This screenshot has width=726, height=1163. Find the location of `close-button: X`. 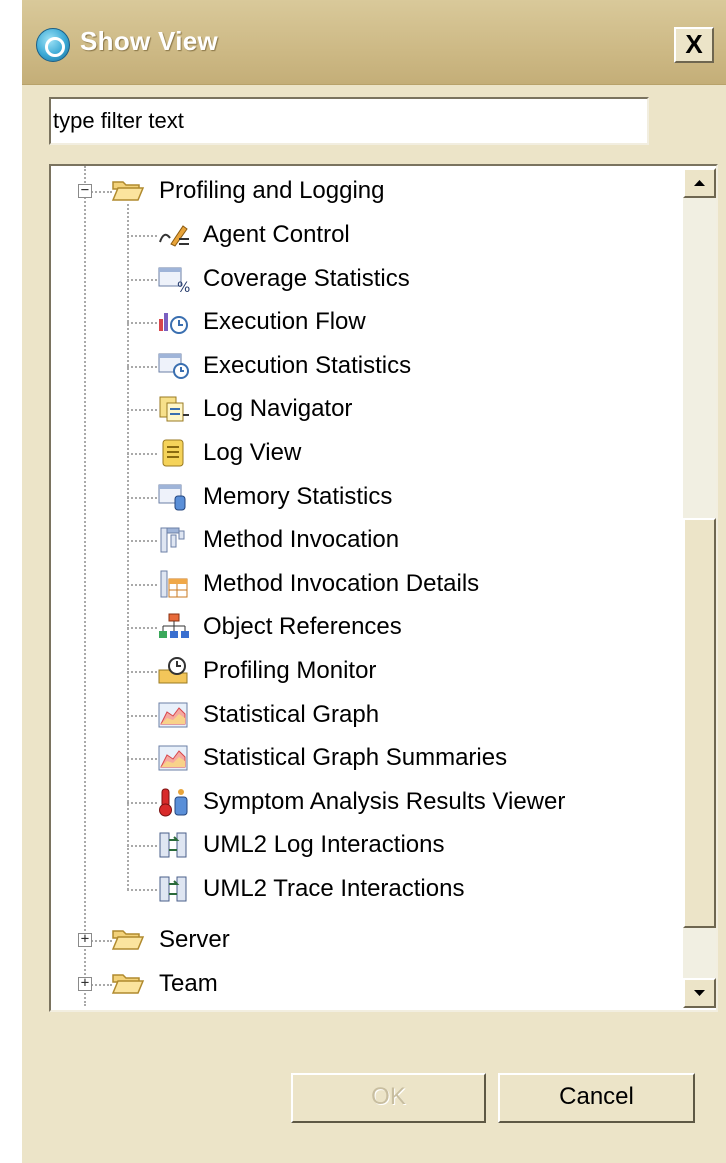

close-button: X is located at coordinates (694, 45).